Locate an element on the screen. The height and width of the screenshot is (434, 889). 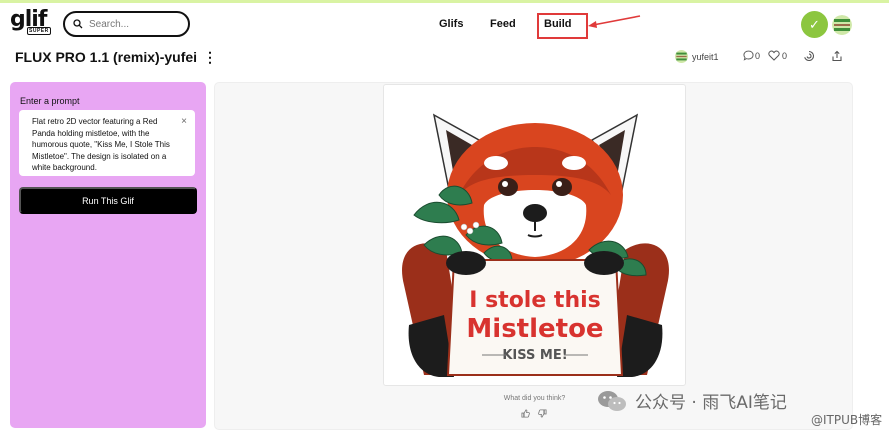
comment-icon is located at coordinates (748, 55).